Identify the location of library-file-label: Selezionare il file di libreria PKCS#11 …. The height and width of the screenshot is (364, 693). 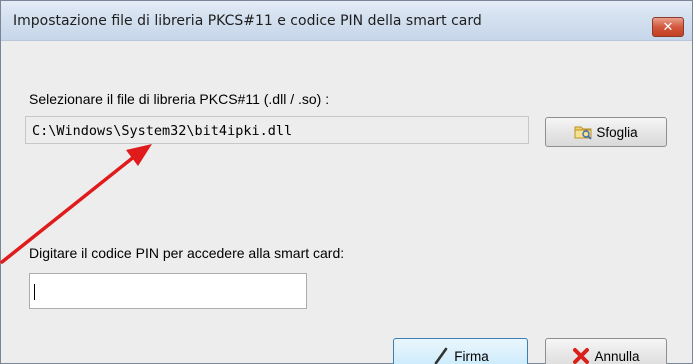
(179, 99).